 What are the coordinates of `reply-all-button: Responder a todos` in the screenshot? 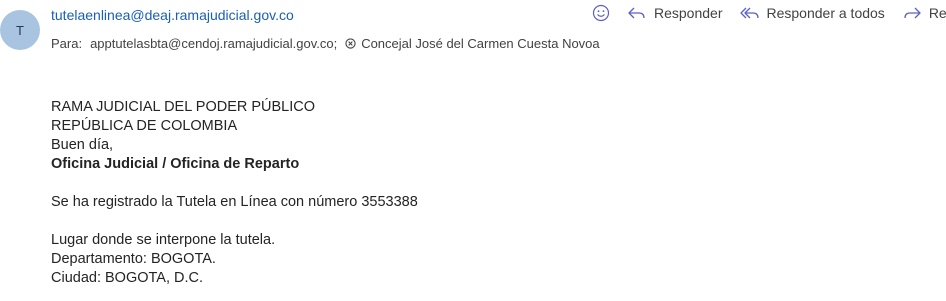 It's located at (812, 13).